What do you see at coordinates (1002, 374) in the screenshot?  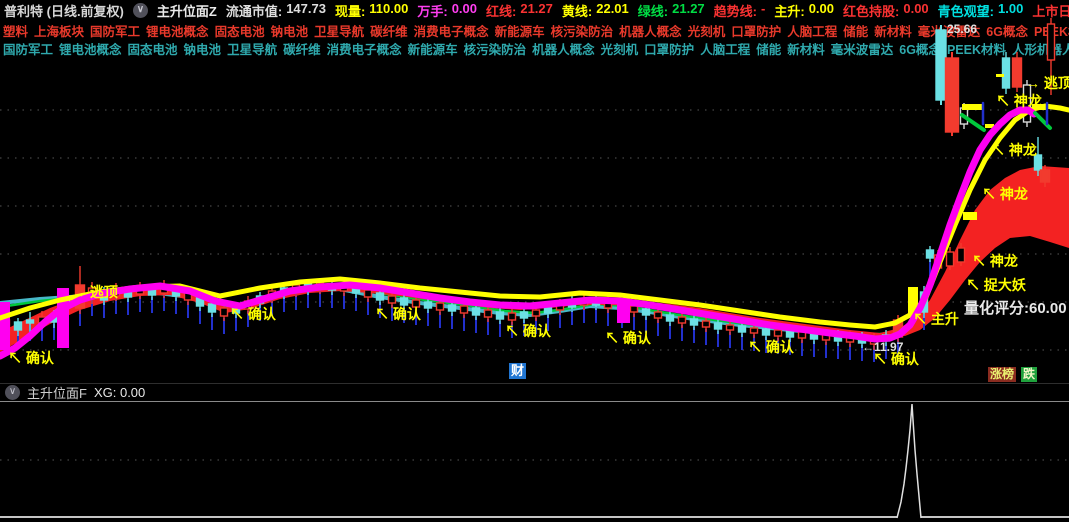 I see `rise-board-button: 涨榜` at bounding box center [1002, 374].